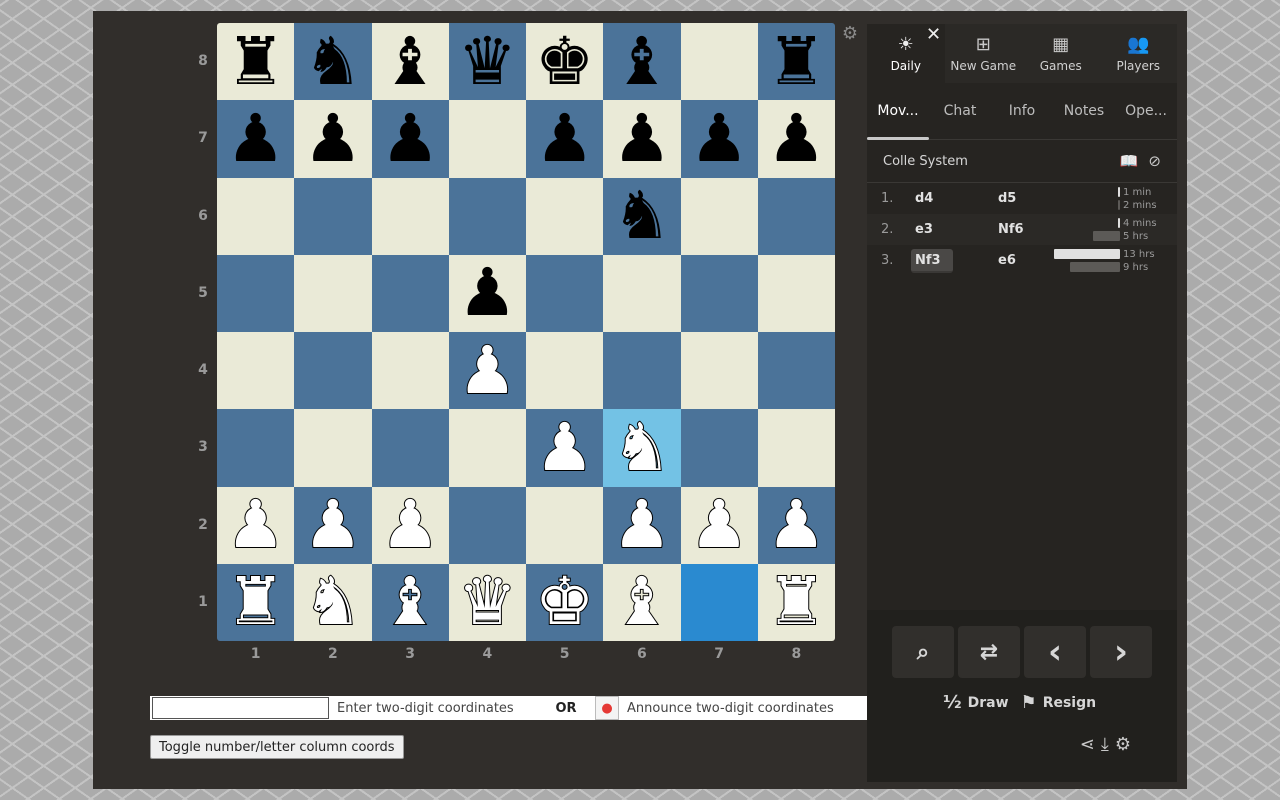 This screenshot has width=1280, height=800. I want to click on black-knight-icon: ♞, so click(641, 216).